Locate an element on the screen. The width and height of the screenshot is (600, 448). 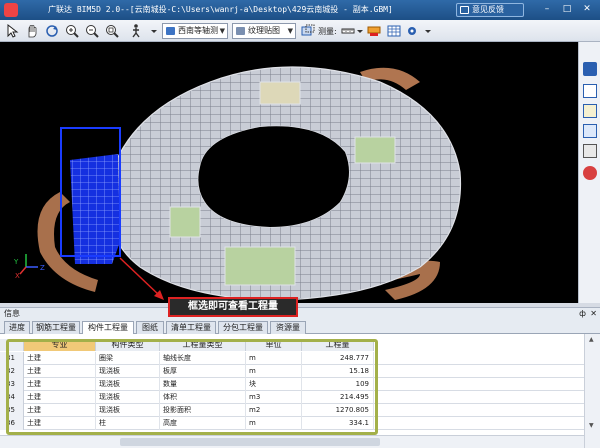
render-mode-select: 纹理贴图 ▼ is located at coordinates (264, 31).